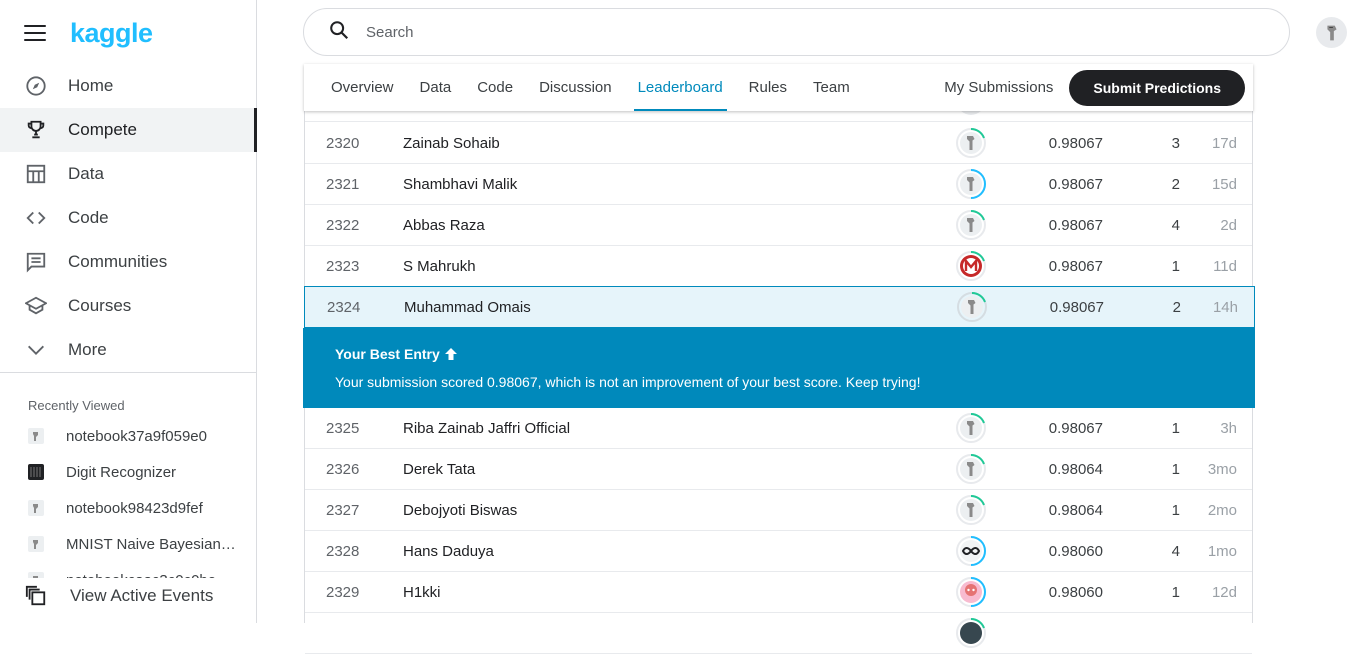  I want to click on rank: 2325, so click(343, 428).